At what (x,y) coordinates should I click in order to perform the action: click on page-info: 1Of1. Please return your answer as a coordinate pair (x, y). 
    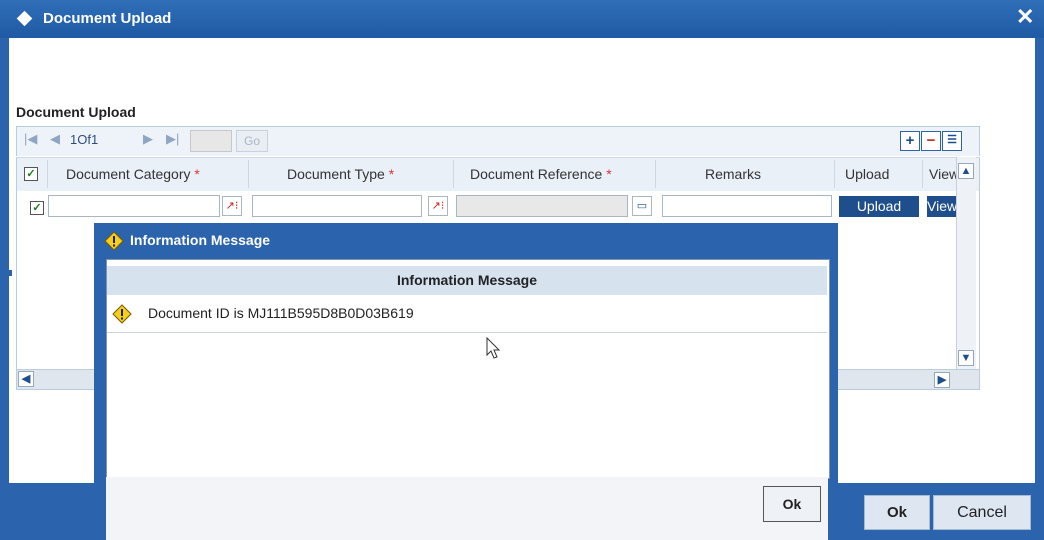
    Looking at the image, I should click on (84, 139).